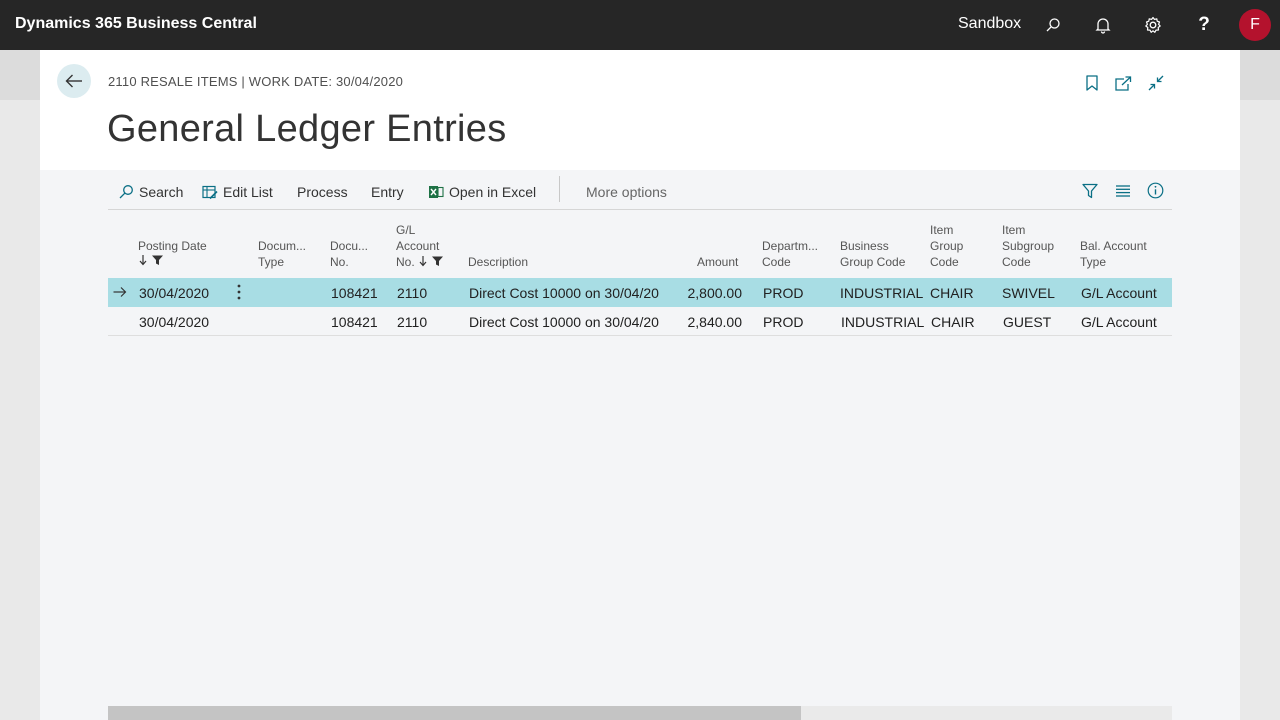 The width and height of the screenshot is (1280, 720). I want to click on column-bal-account-type: Bal. Account Type, so click(1113, 254).